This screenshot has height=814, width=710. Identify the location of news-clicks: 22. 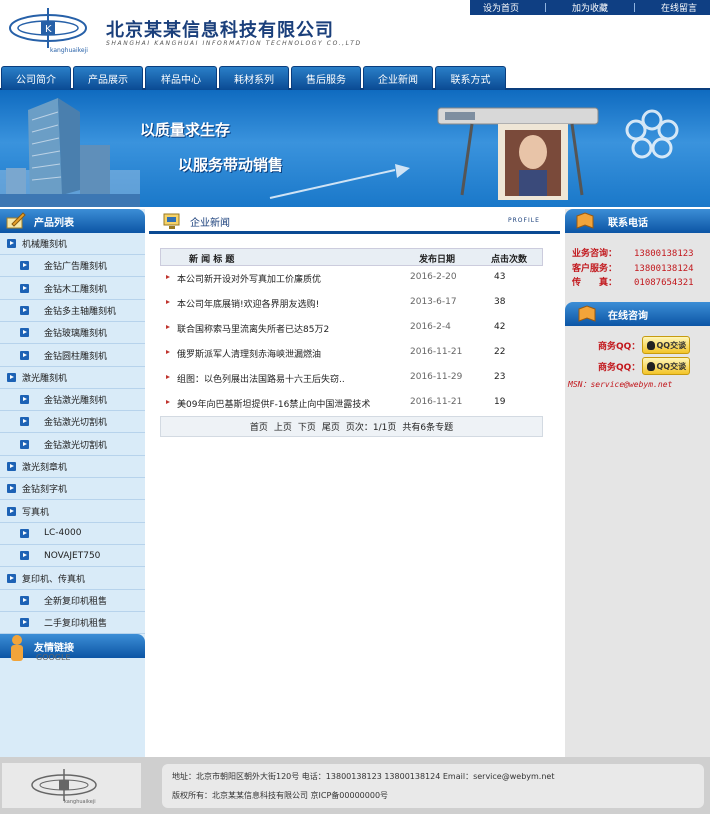
(500, 352).